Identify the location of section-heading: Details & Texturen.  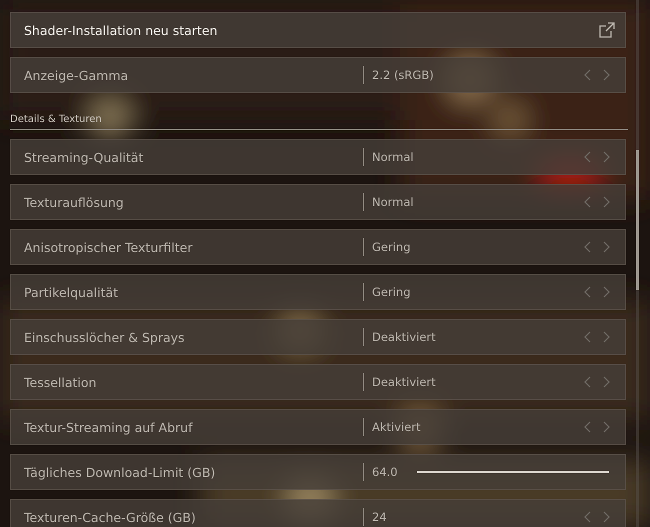
(319, 122).